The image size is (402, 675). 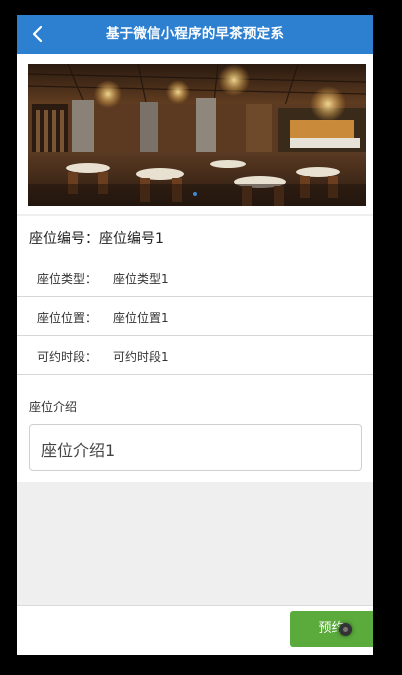 I want to click on bottom-action-bar: 预约, so click(x=195, y=630).